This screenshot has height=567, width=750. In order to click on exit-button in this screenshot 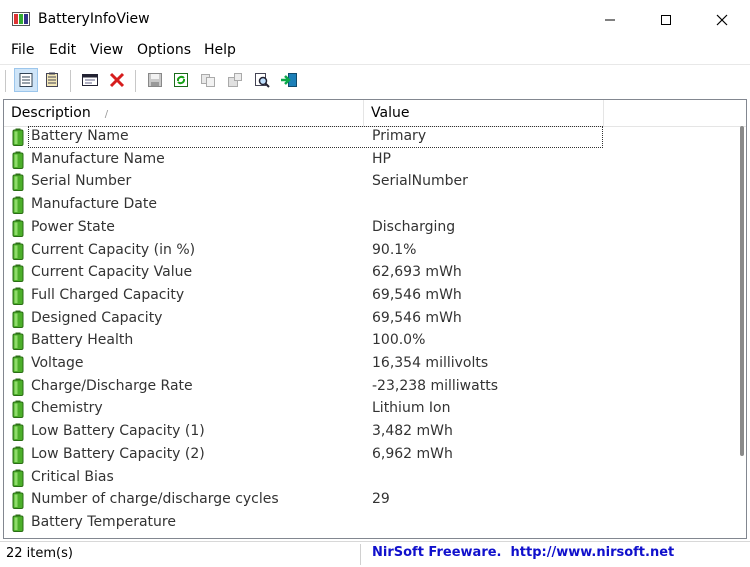, I will do `click(289, 80)`.